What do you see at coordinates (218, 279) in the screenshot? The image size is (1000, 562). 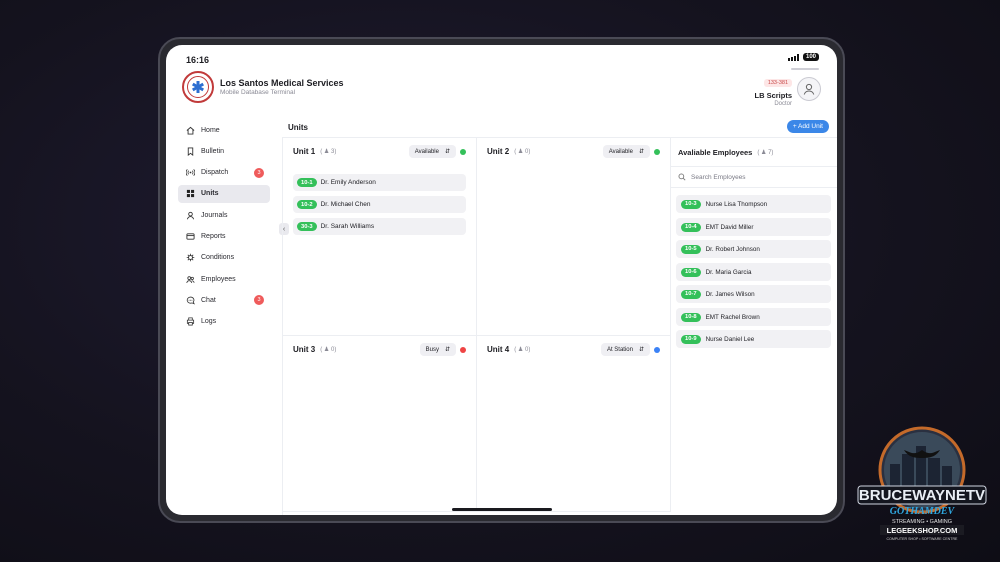 I see `sidebar-item-label: Employees` at bounding box center [218, 279].